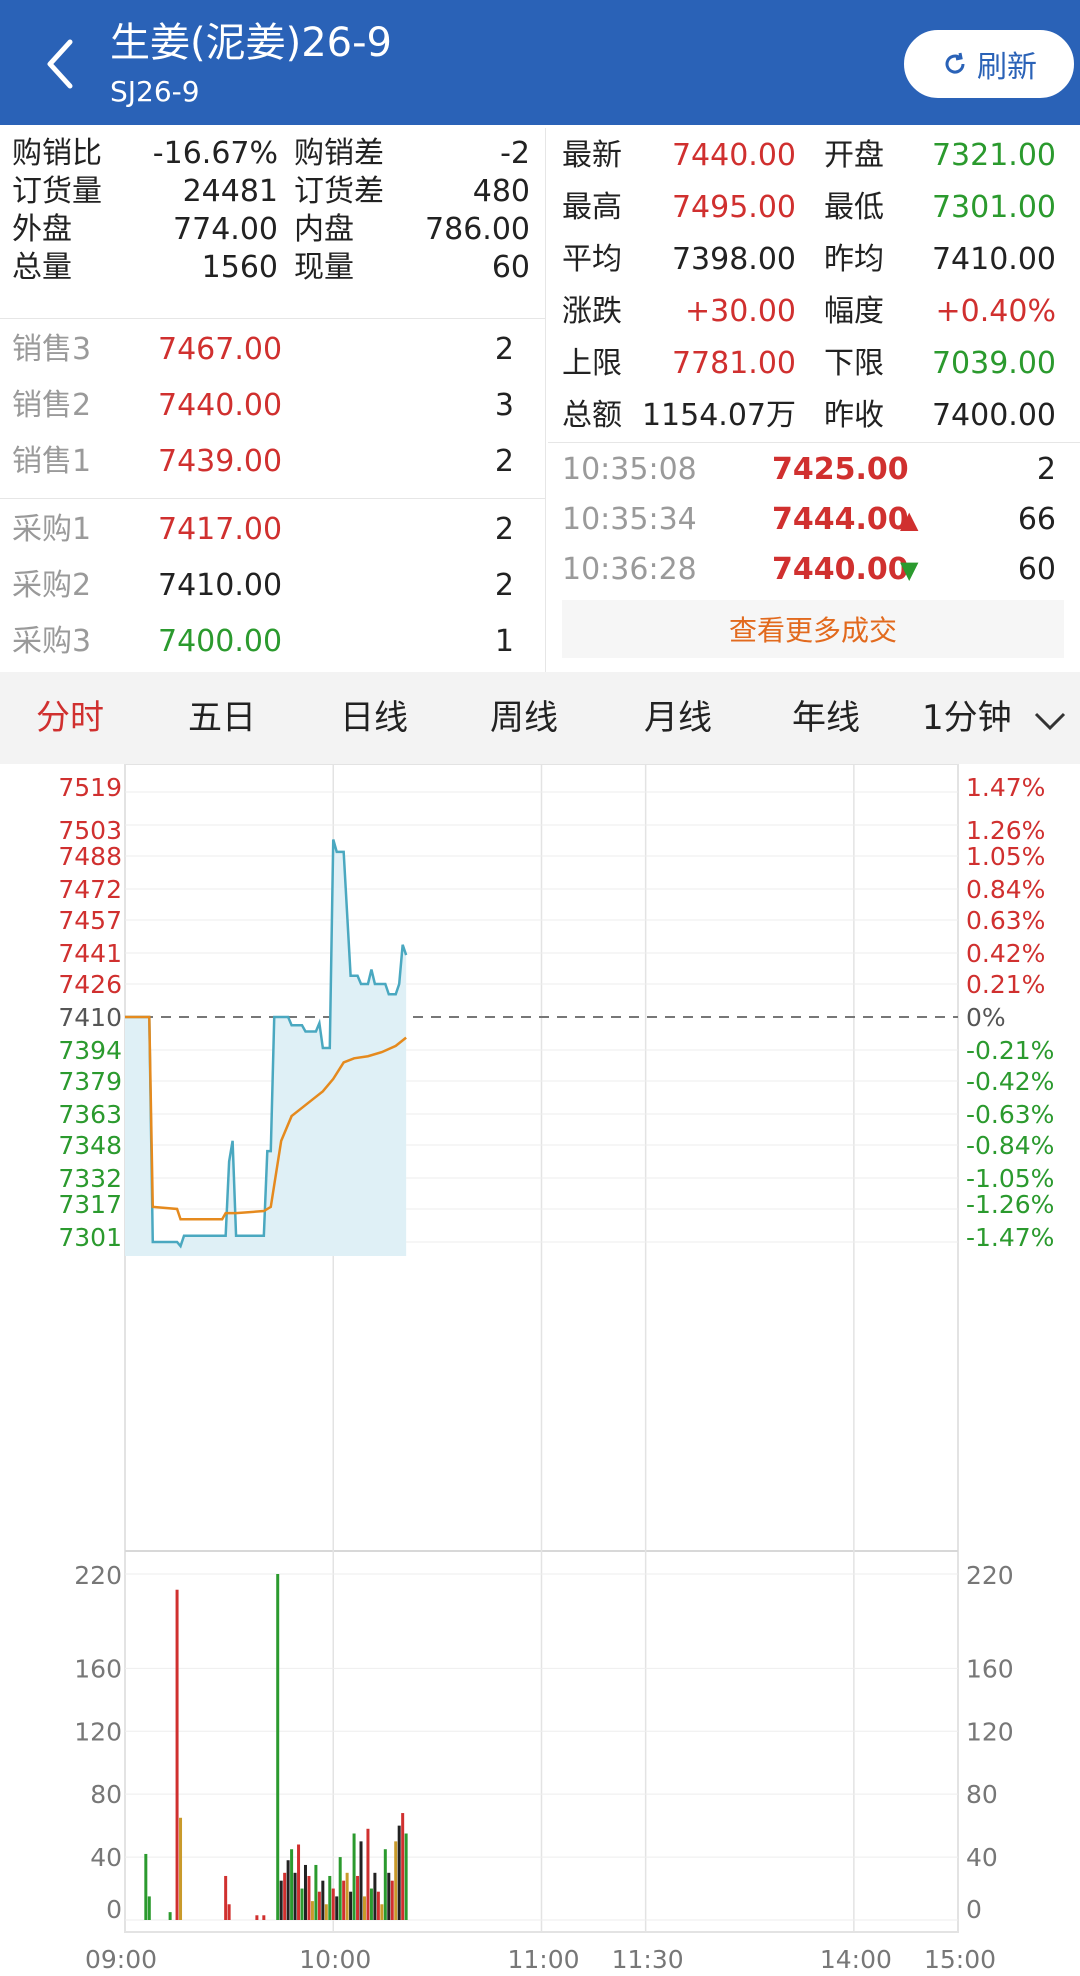  Describe the element at coordinates (974, 1909) in the screenshot. I see `volume-axis-right-label: 0` at that location.